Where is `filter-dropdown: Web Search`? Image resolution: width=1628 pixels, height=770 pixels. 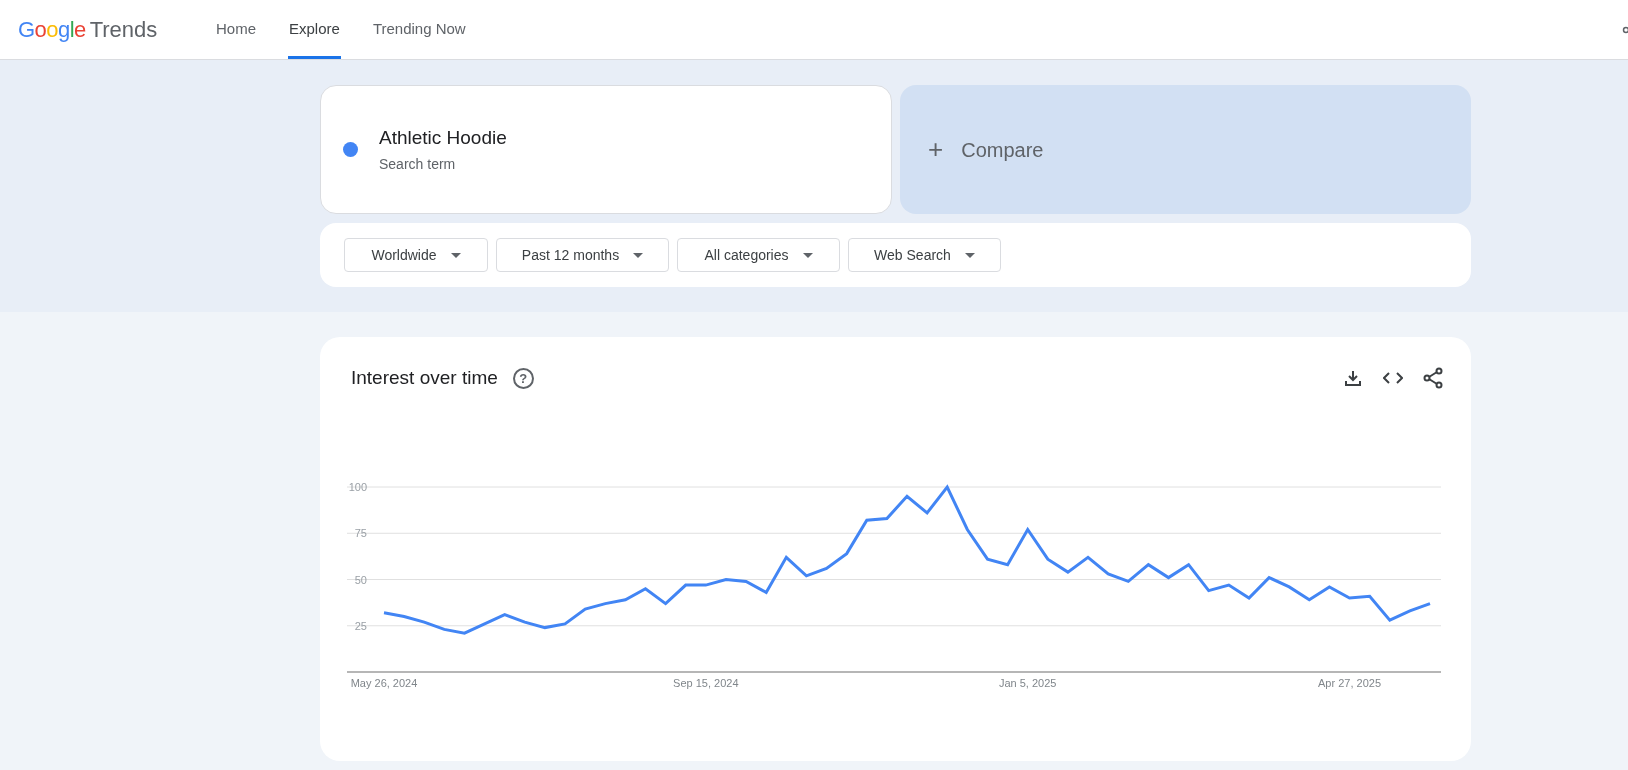 filter-dropdown: Web Search is located at coordinates (924, 255).